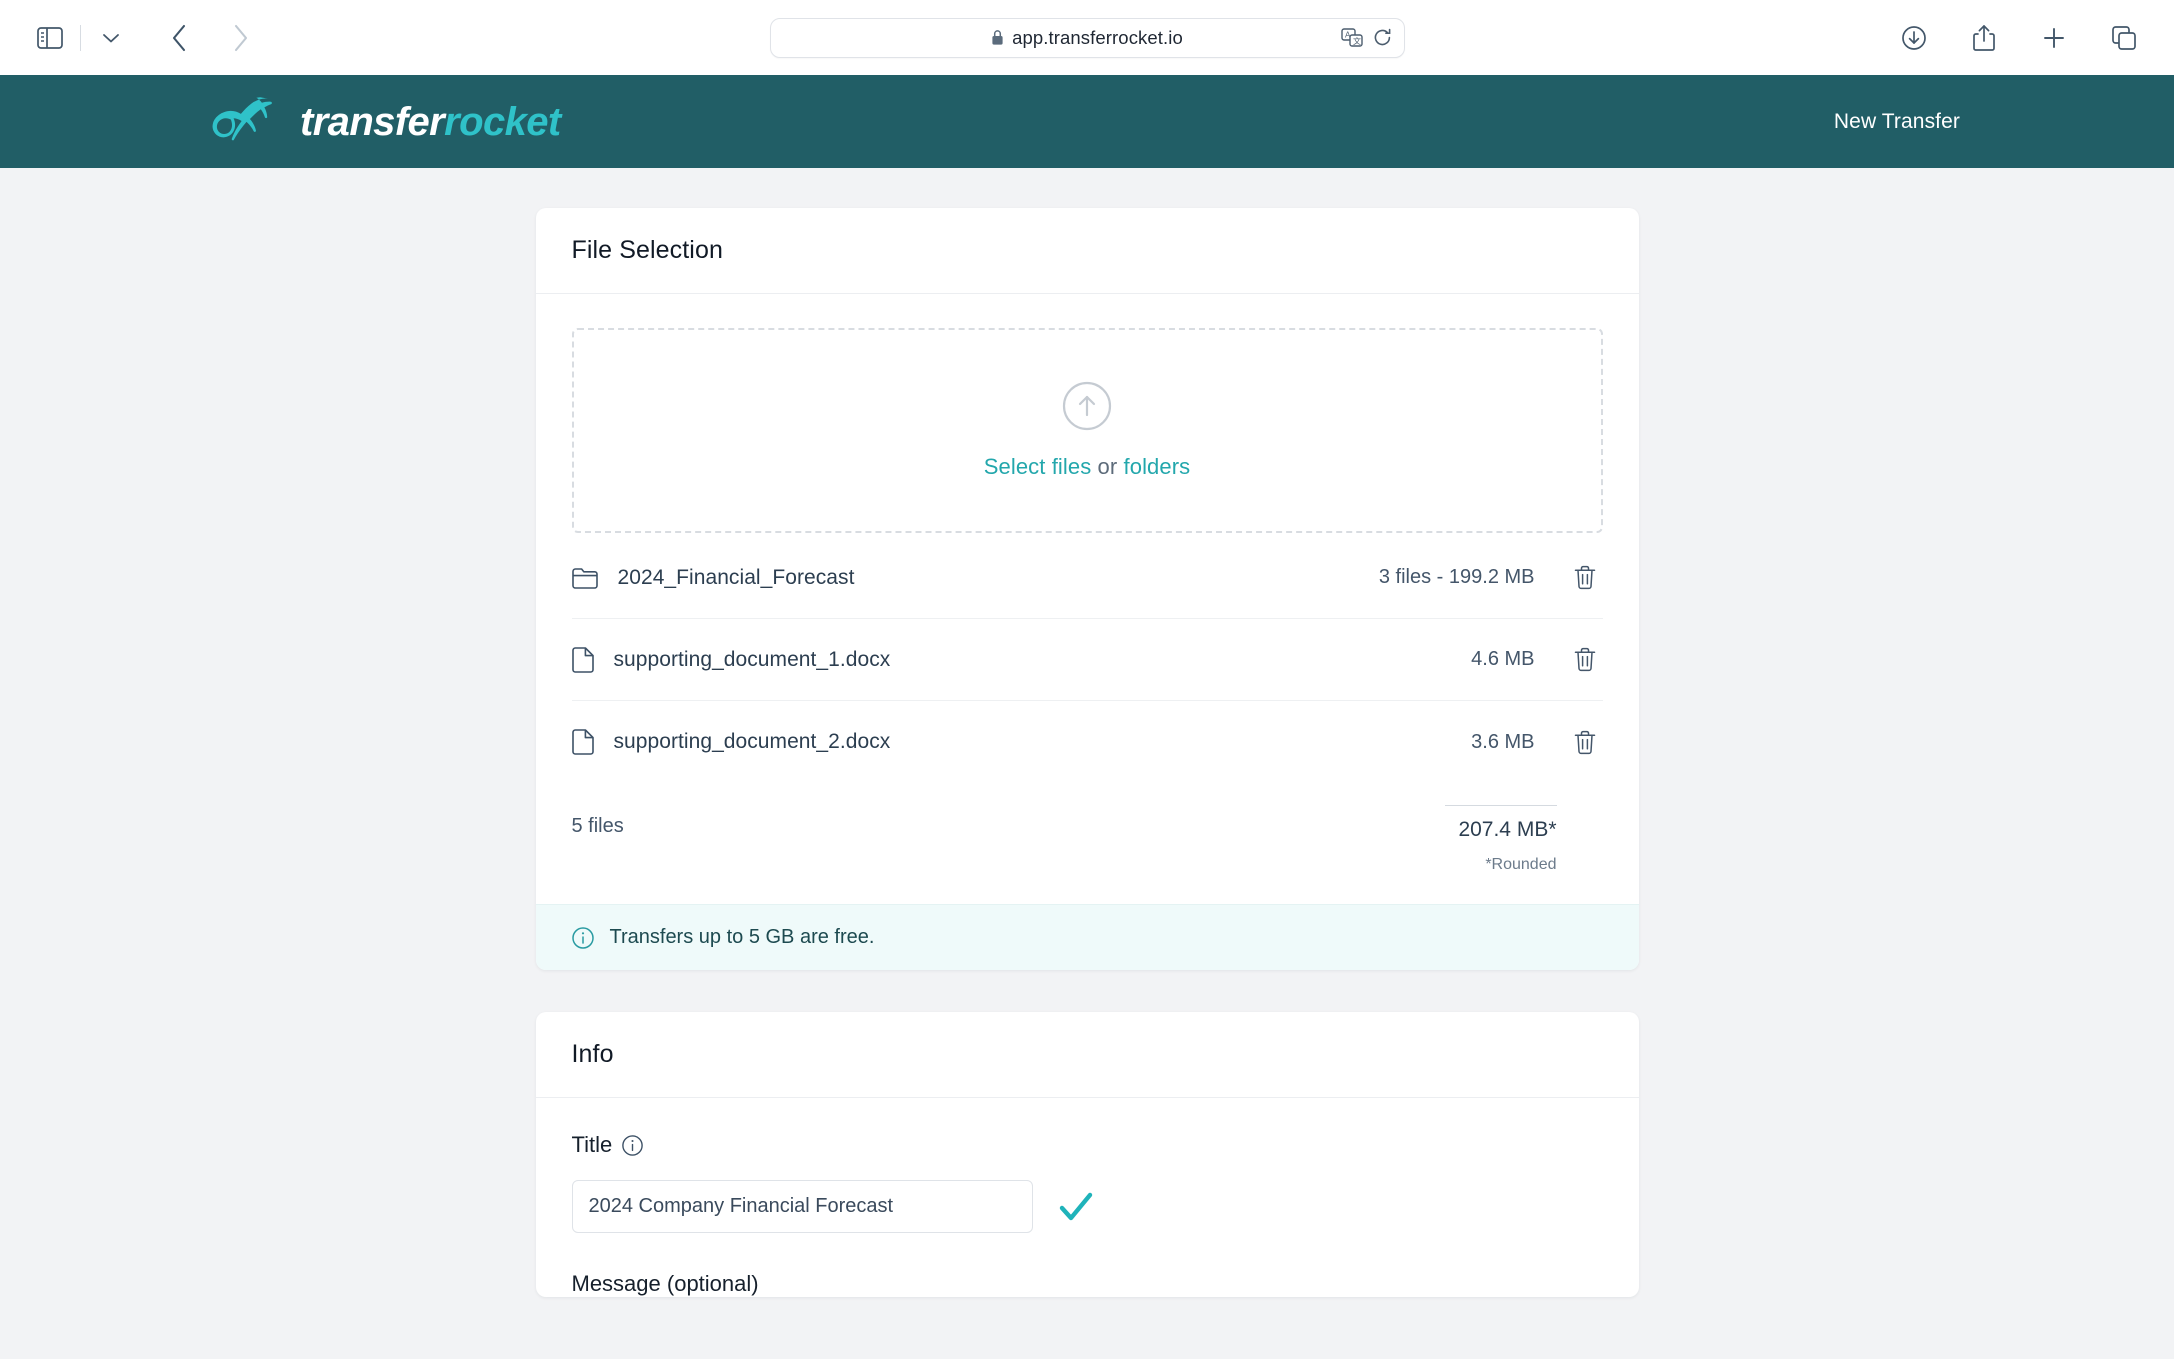  I want to click on totals-row: 5 files 207.4 MB* *Rounded, so click(1087, 828).